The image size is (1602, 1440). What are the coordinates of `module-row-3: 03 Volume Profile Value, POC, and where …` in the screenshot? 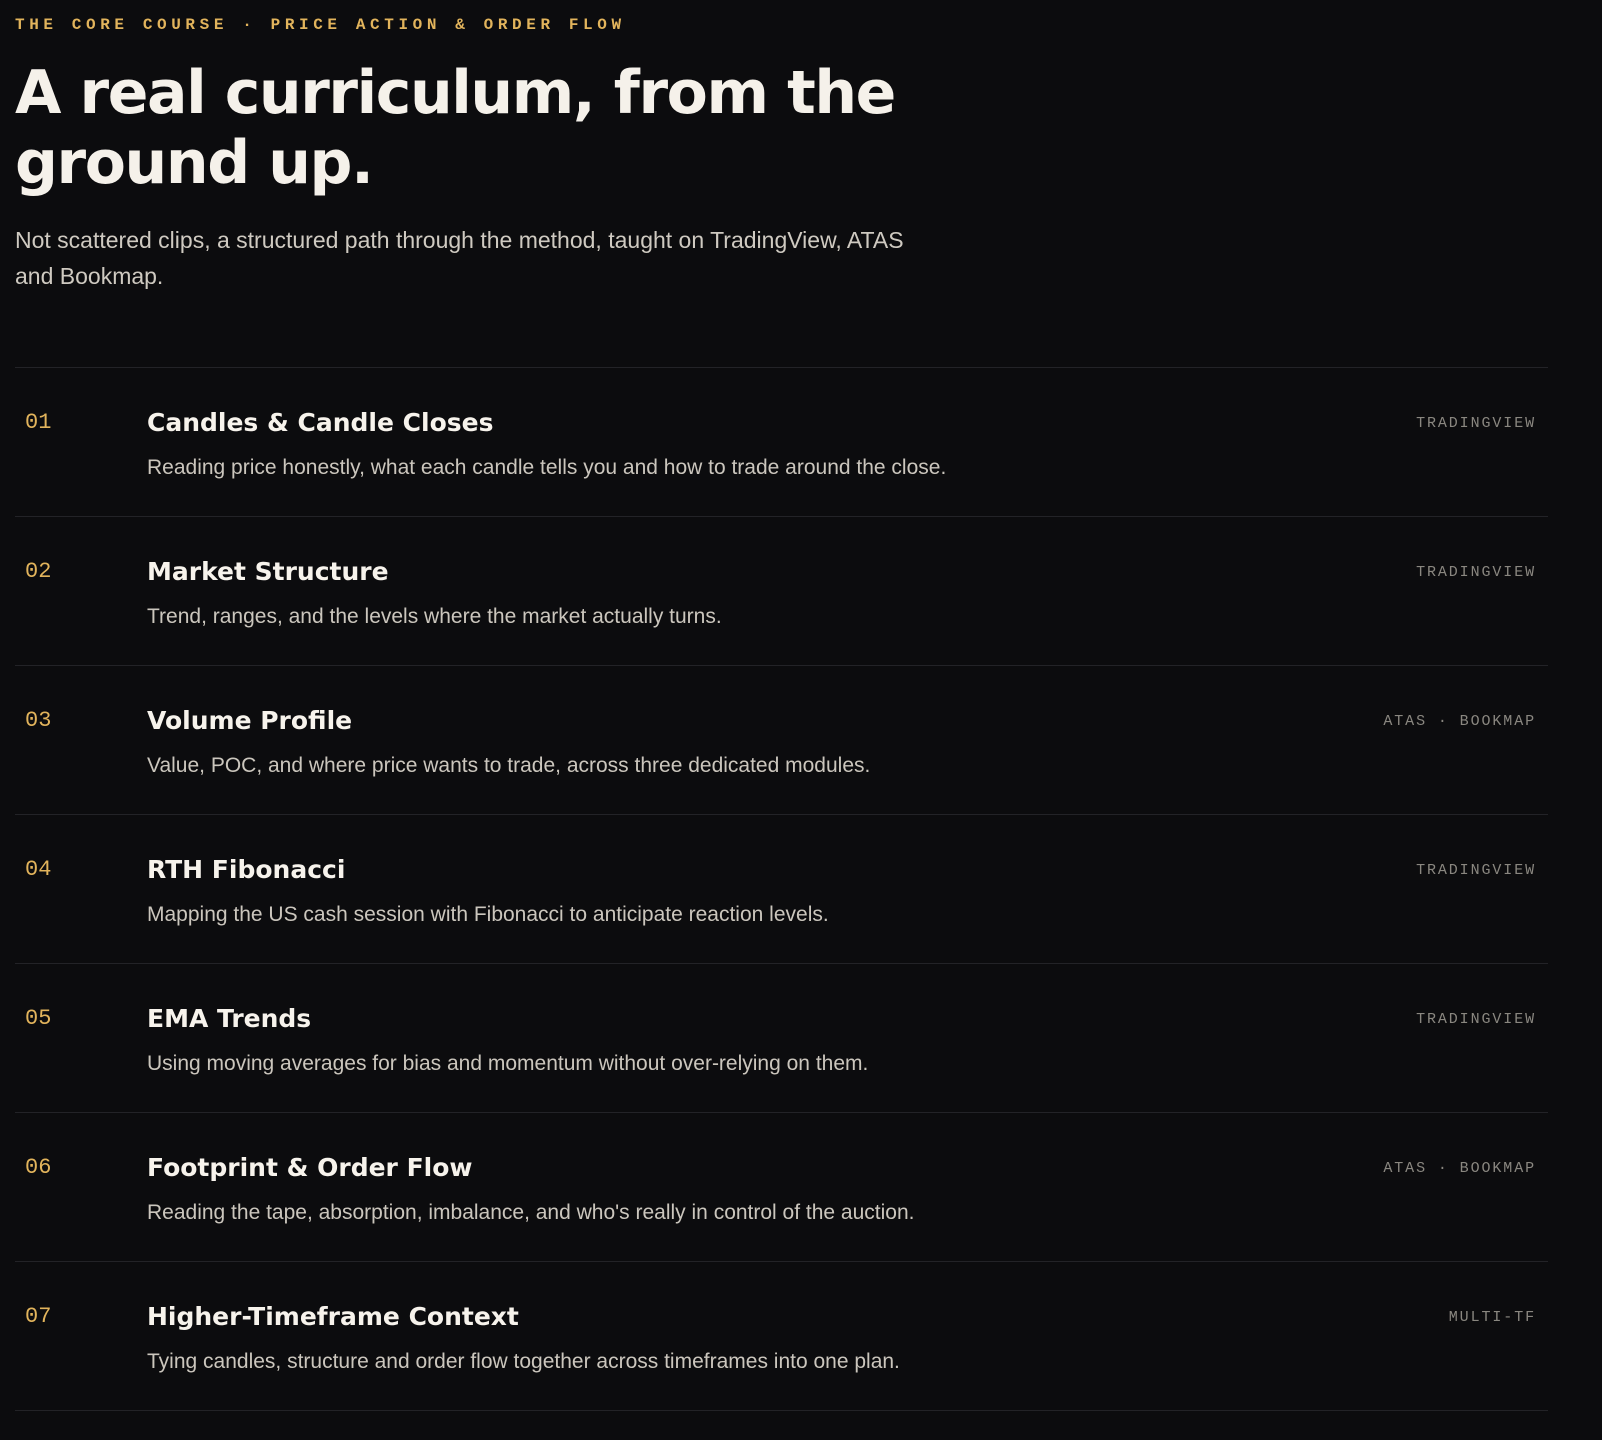 It's located at (781, 740).